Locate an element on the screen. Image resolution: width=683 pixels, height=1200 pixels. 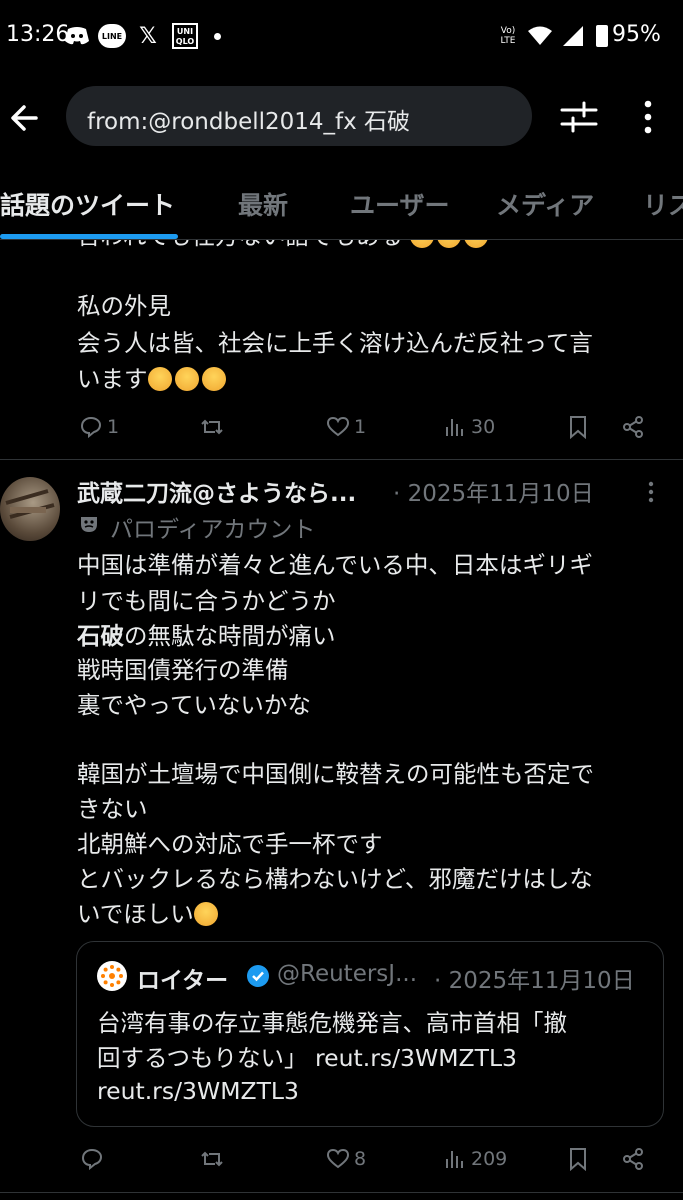
uniqlo-icon: UNI QLO is located at coordinates (185, 36).